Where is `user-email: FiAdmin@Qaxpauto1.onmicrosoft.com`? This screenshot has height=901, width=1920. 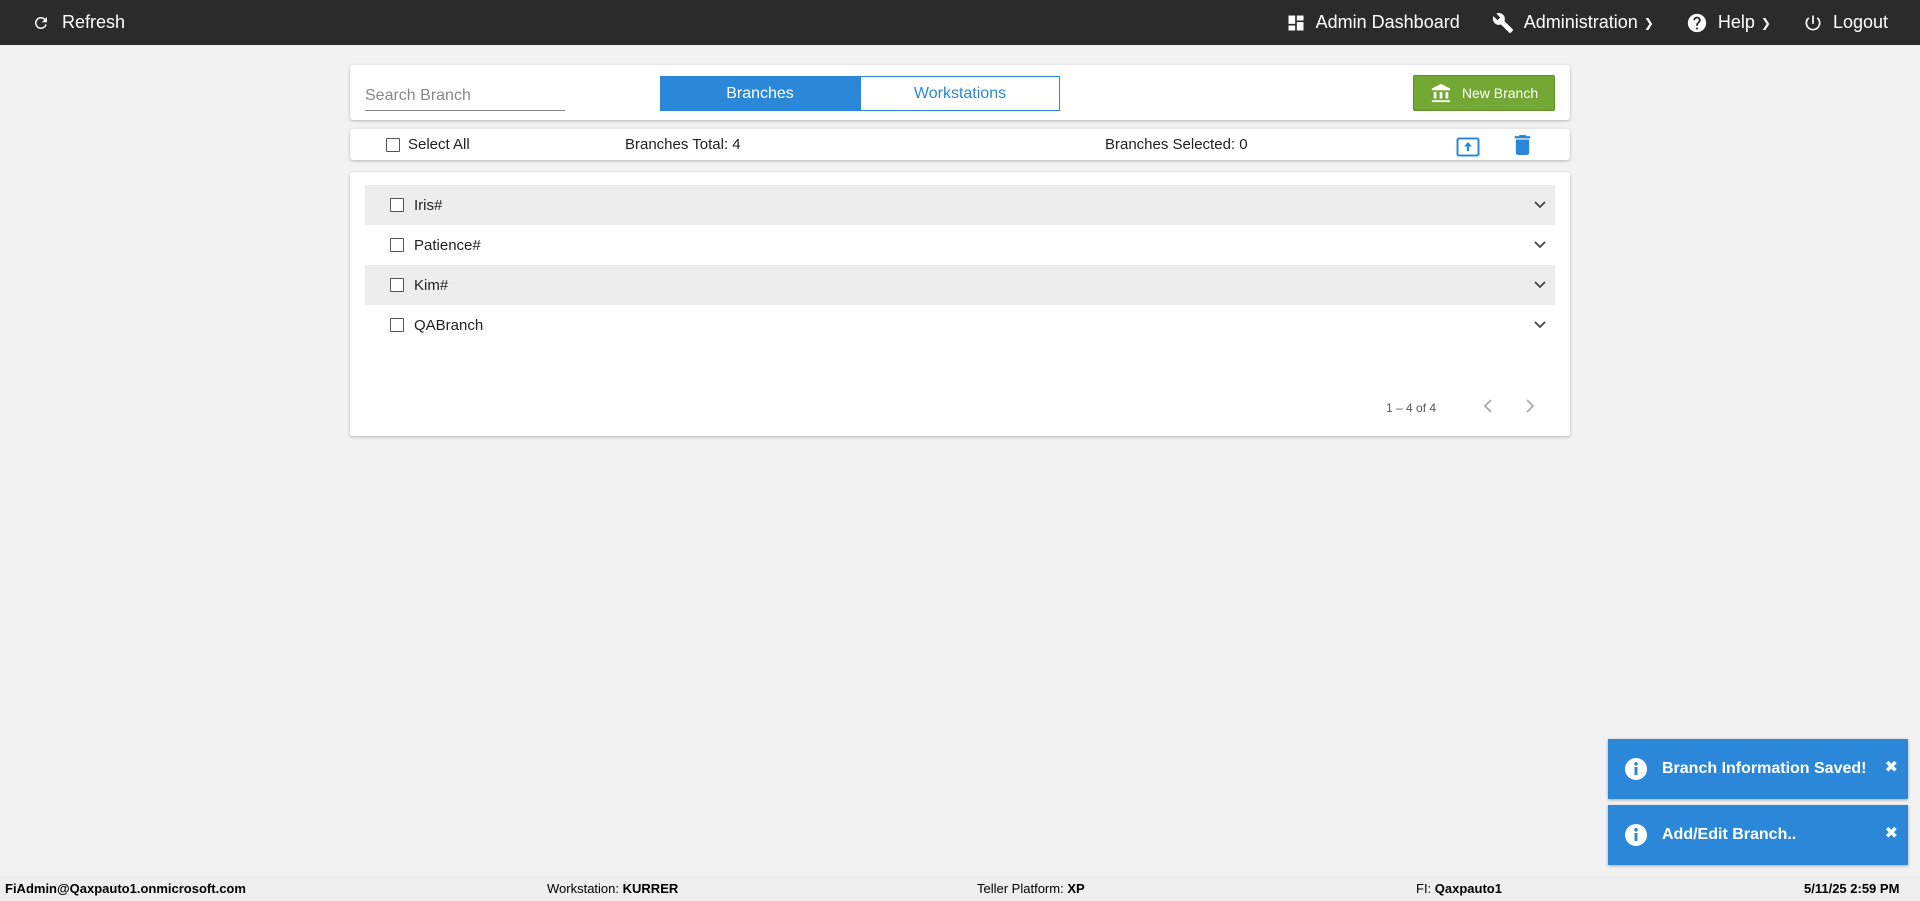 user-email: FiAdmin@Qaxpauto1.onmicrosoft.com is located at coordinates (125, 888).